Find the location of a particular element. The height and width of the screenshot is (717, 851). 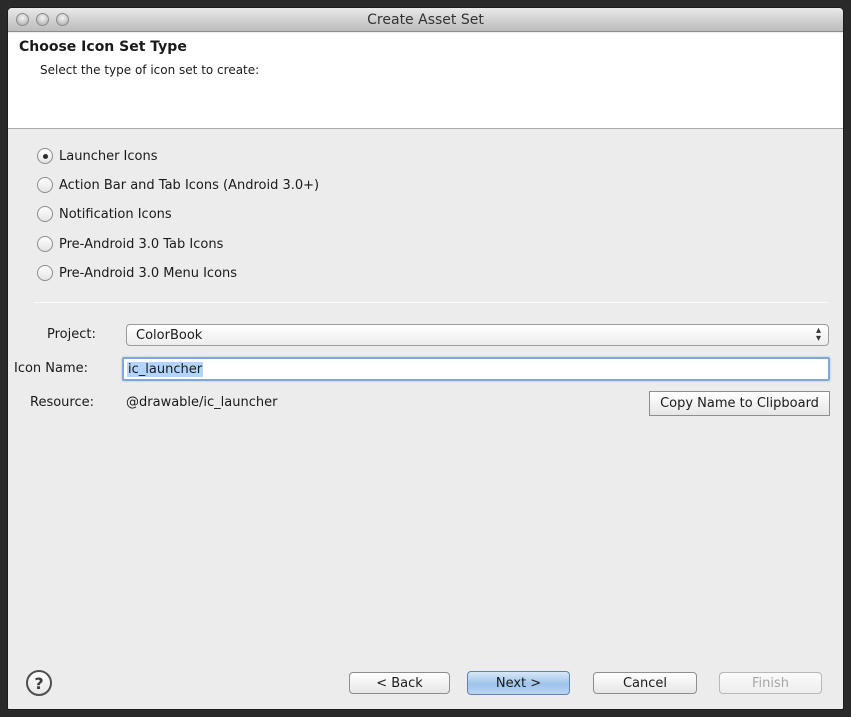

finish-button: Finish is located at coordinates (770, 683).